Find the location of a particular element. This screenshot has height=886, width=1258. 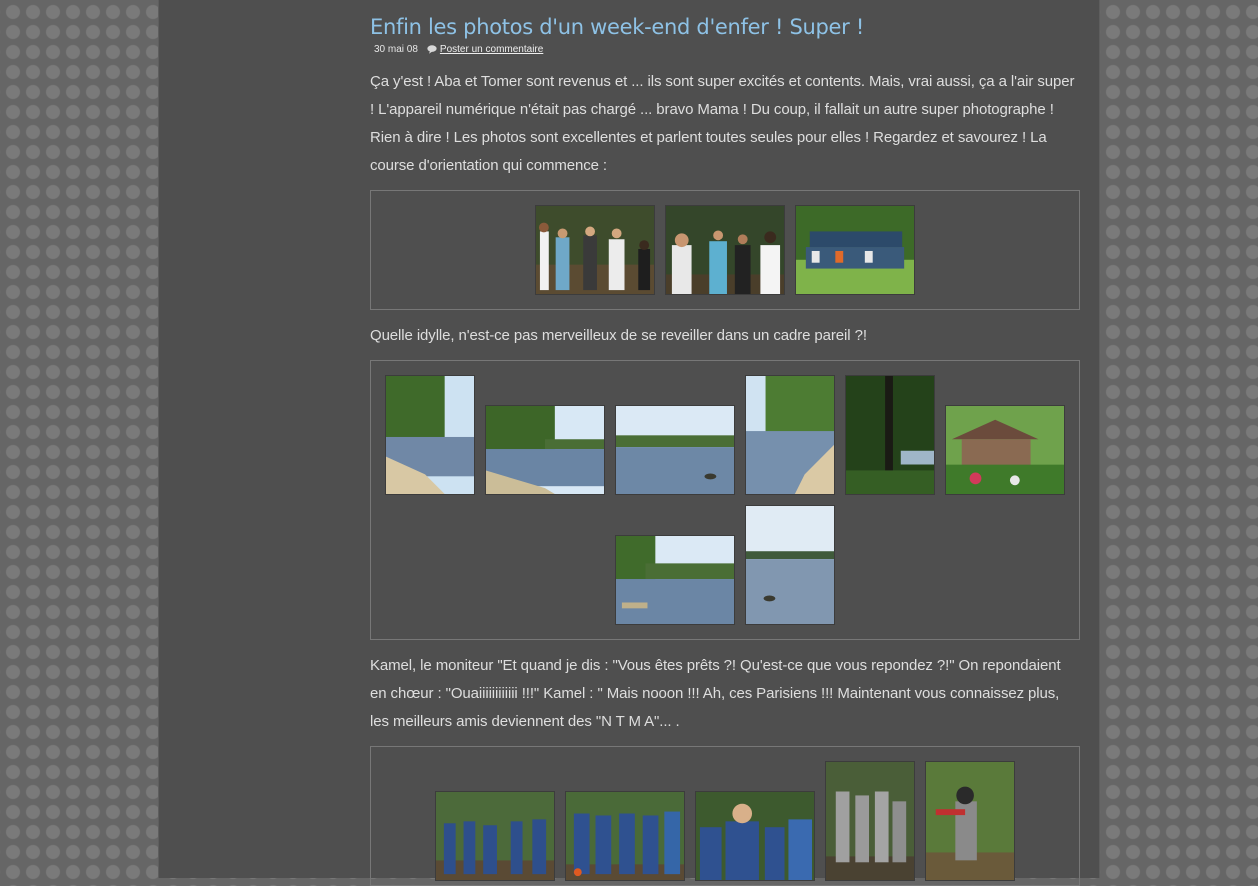

post-date: 30 mai 08 is located at coordinates (396, 49).